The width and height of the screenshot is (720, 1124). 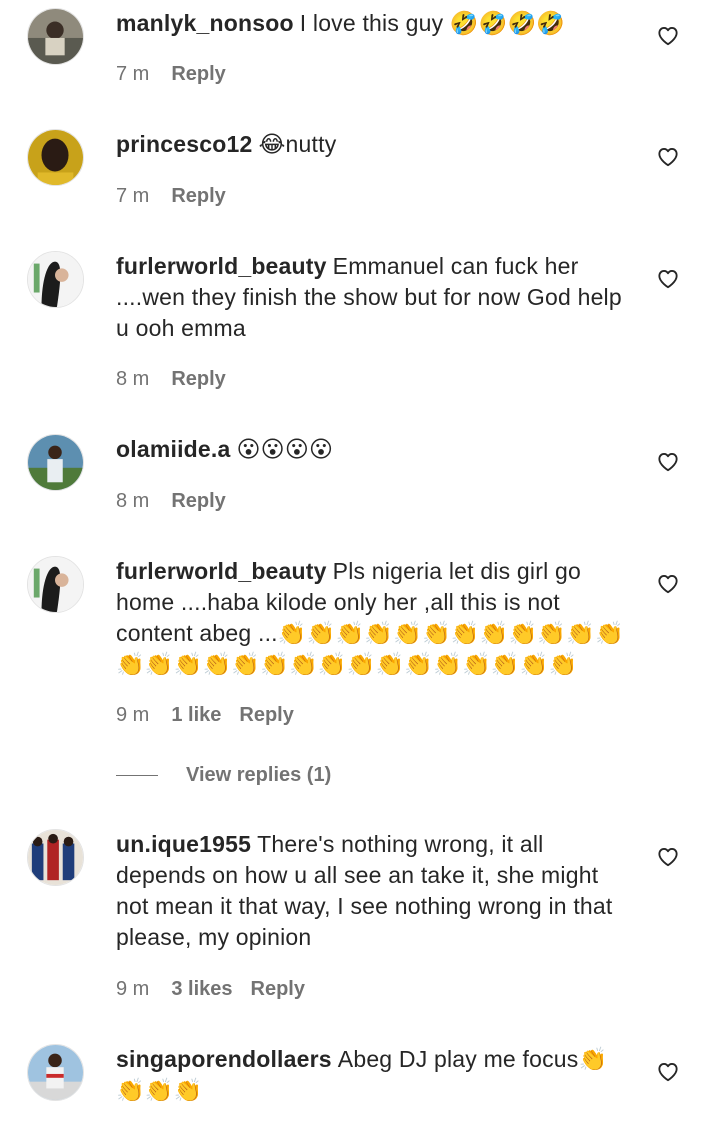 What do you see at coordinates (184, 144) in the screenshot?
I see `comment-username: princesco12` at bounding box center [184, 144].